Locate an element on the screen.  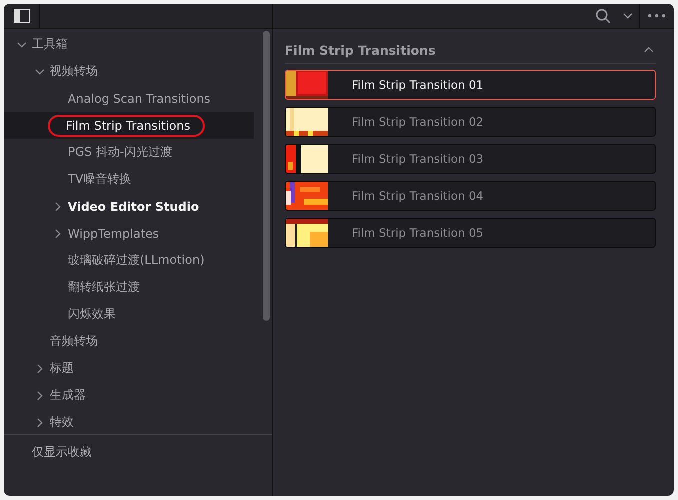
tree-item: Video Editor Studio is located at coordinates (129, 206).